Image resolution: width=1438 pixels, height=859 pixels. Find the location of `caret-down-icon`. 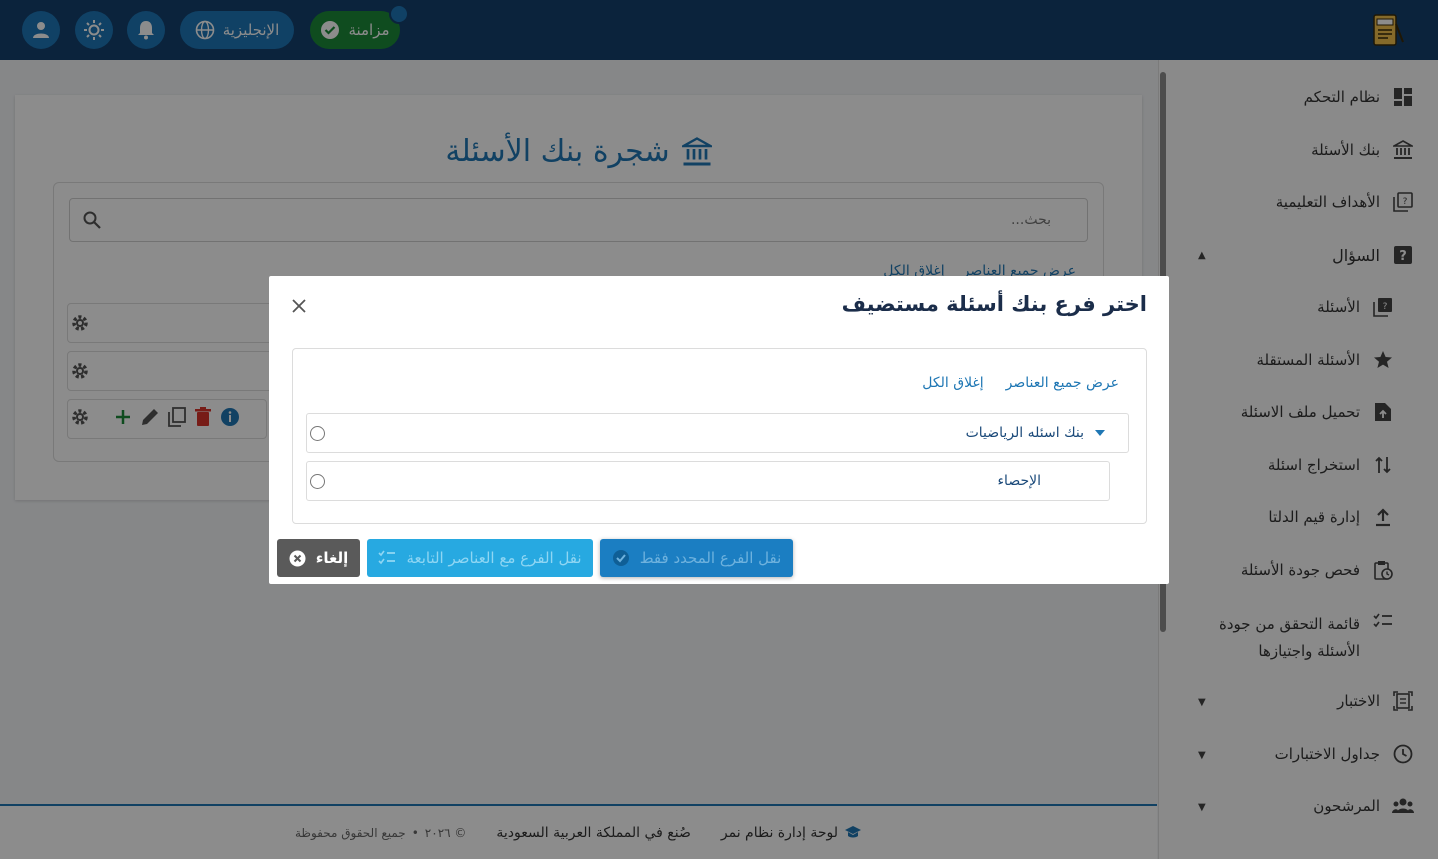

caret-down-icon is located at coordinates (1100, 433).